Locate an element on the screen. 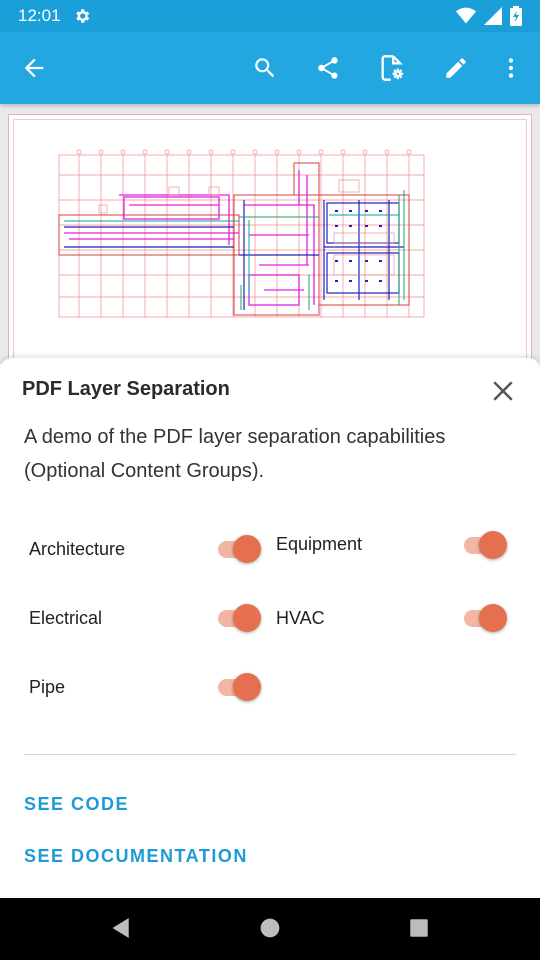  layer-label-pipe: Pipe is located at coordinates (47, 687).